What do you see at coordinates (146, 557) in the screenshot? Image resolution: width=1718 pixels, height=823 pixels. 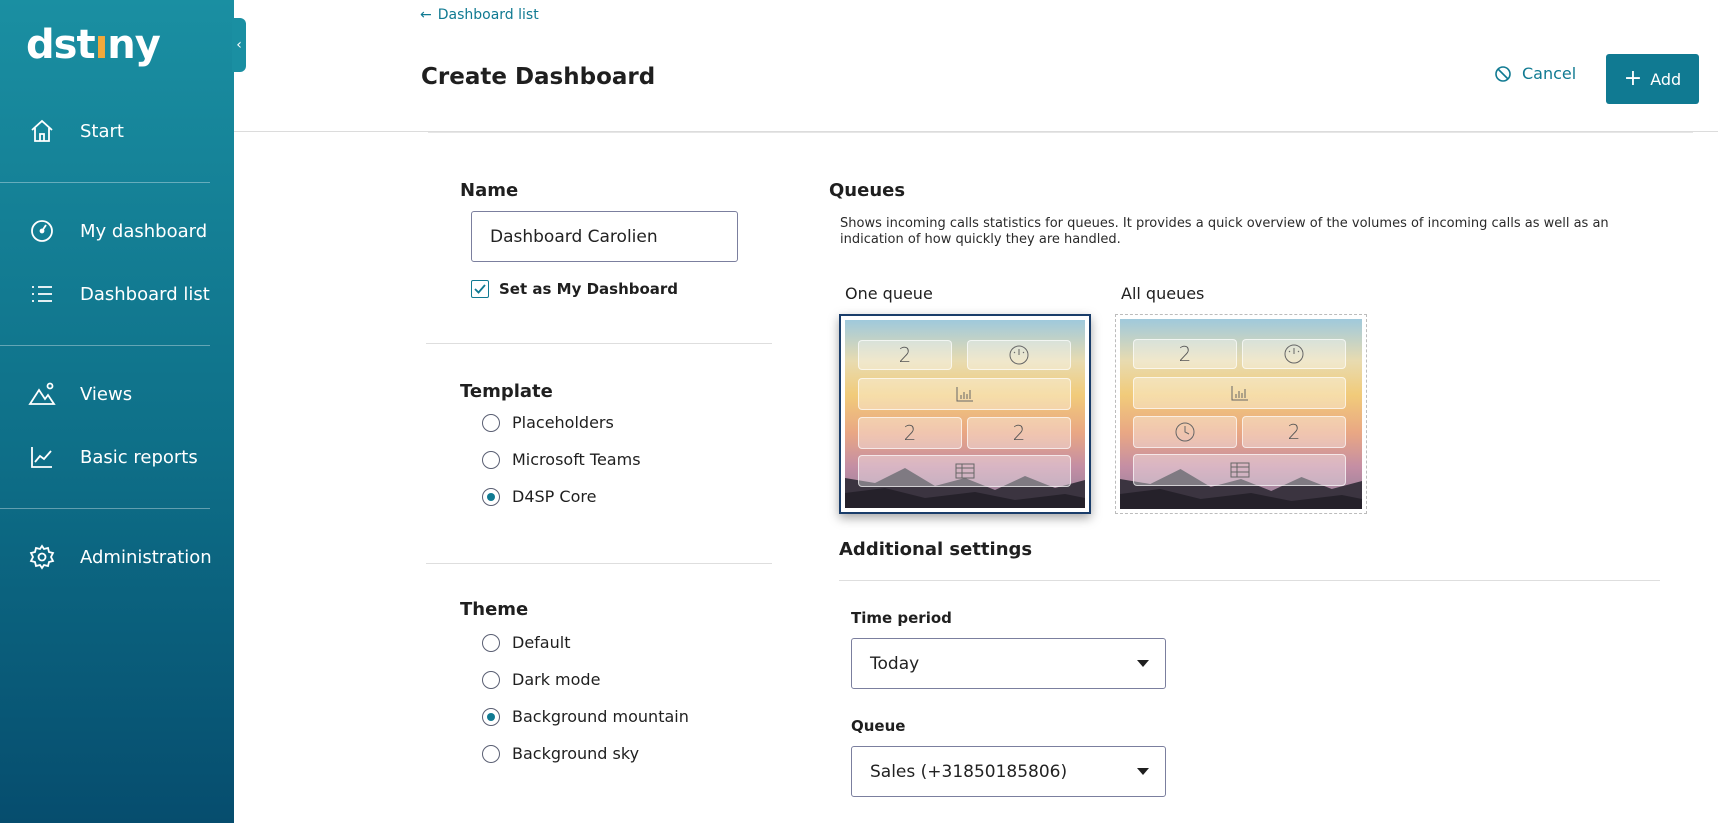 I see `sidebar-item-label: Administration` at bounding box center [146, 557].